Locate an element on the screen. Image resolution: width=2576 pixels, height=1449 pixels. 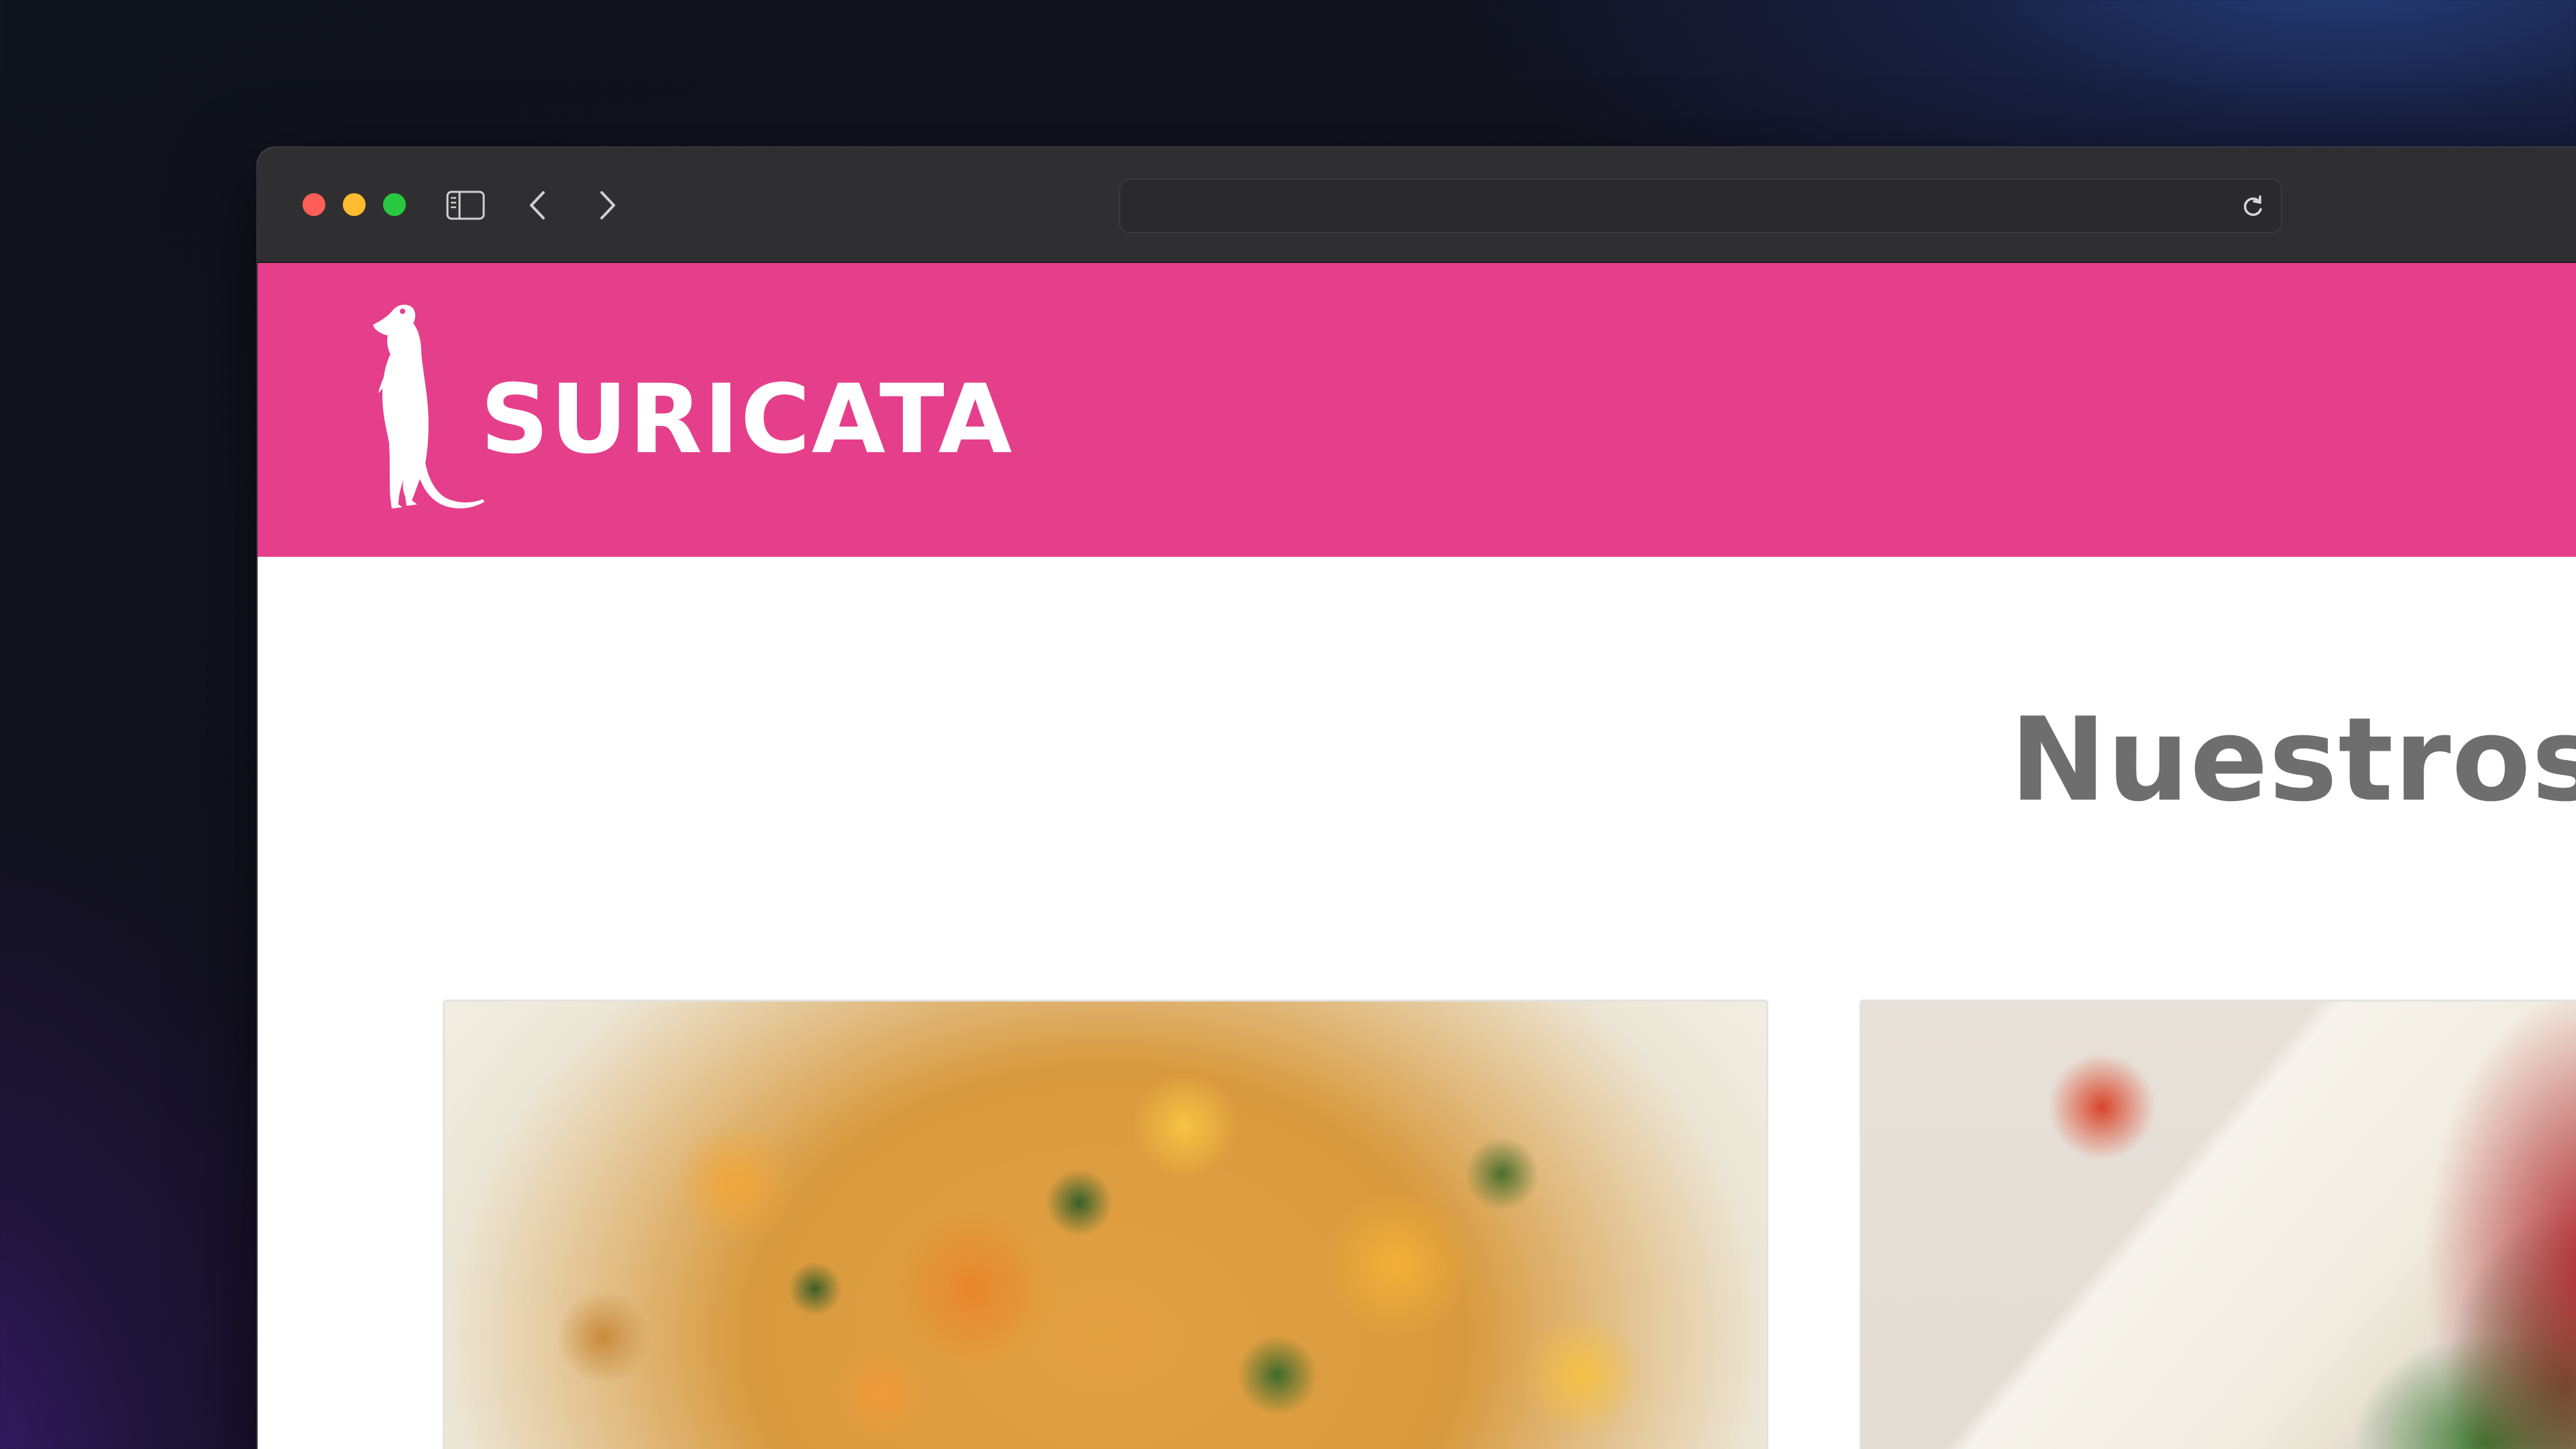
maximize-window-button is located at coordinates (394, 204).